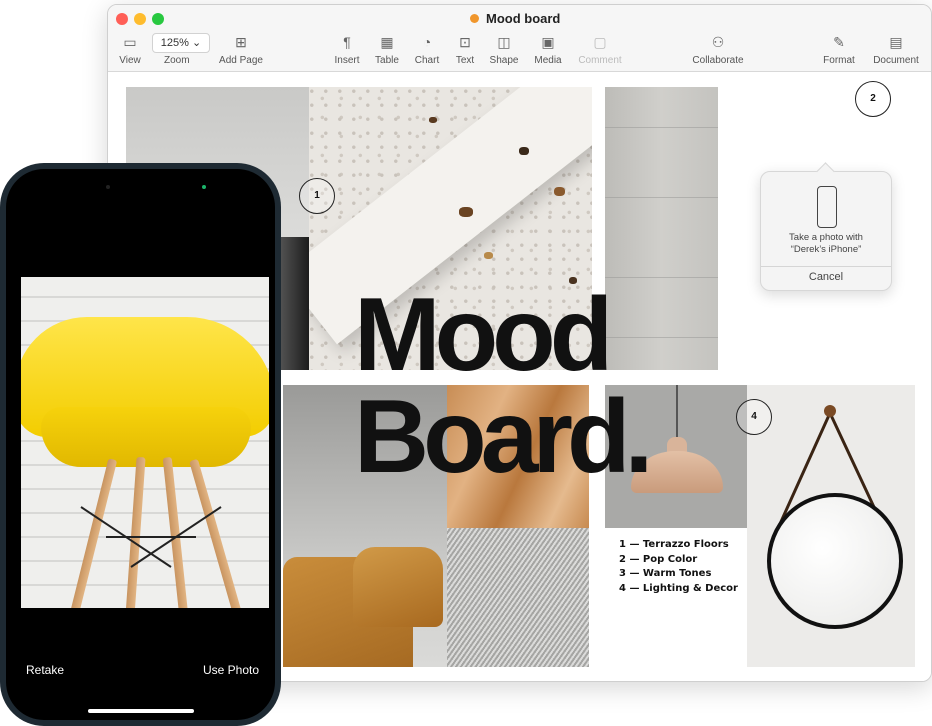  I want to click on comment-label: Comment, so click(600, 60).